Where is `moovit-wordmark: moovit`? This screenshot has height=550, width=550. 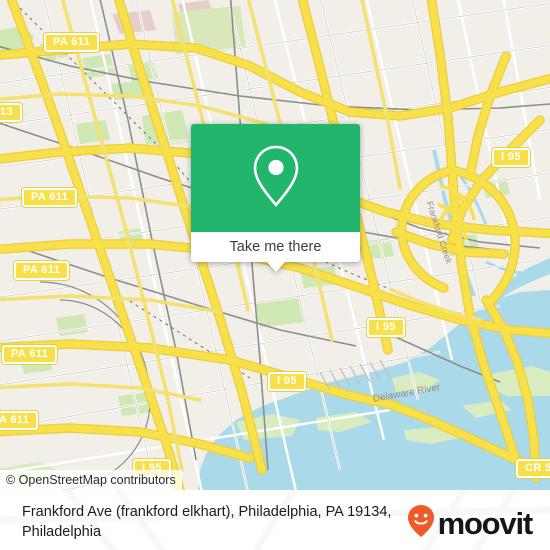
moovit-wordmark: moovit is located at coordinates (485, 523).